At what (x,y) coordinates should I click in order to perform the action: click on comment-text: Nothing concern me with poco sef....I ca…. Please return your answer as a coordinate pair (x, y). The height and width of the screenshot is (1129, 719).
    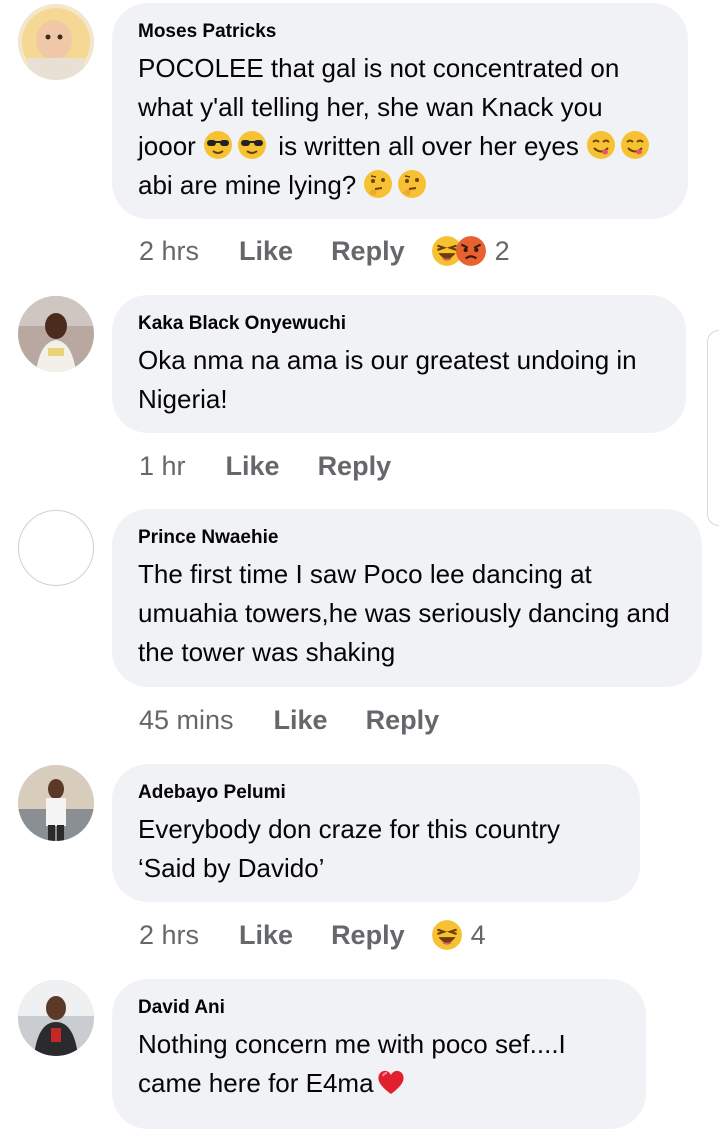
    Looking at the image, I should click on (379, 1064).